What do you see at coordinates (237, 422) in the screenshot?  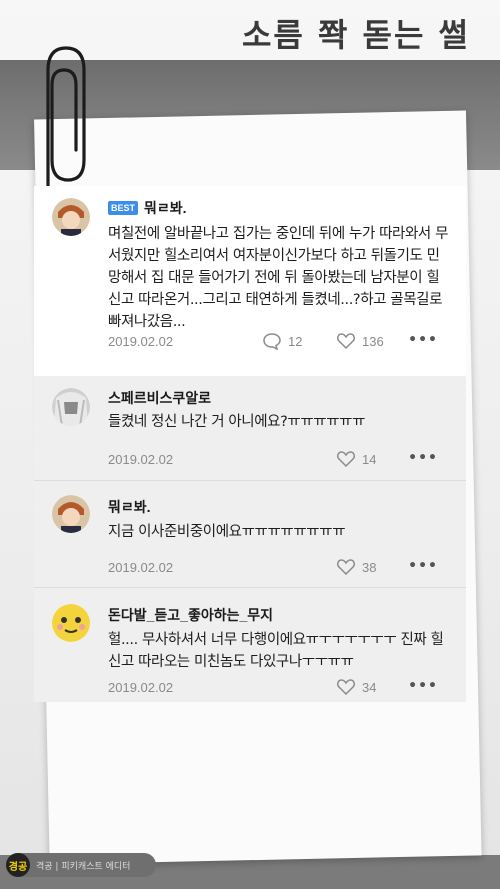 I see `comment-text: 들켰네 정신 나간 거 아니에요?ㅠㅠㅠㅠㅠㅠ` at bounding box center [237, 422].